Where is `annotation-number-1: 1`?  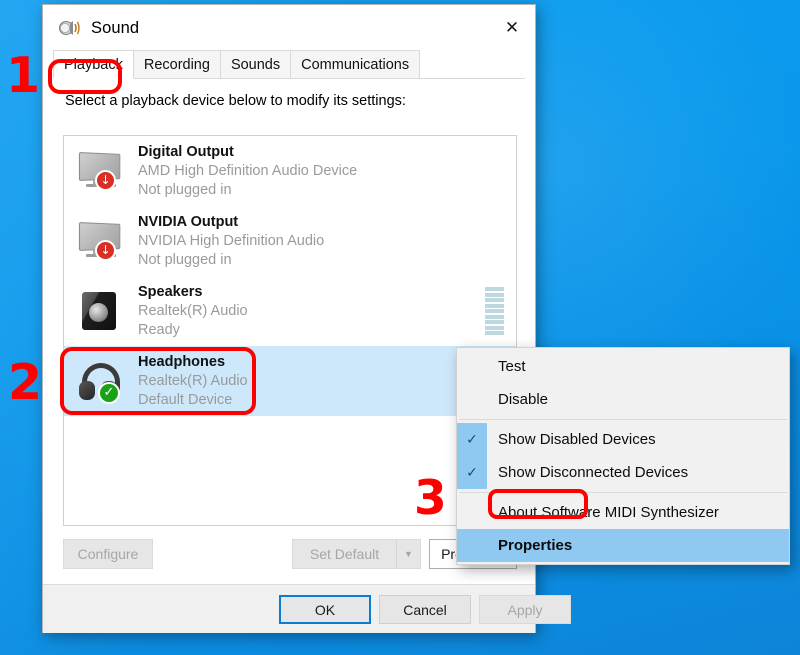
annotation-number-1: 1 is located at coordinates (23, 75).